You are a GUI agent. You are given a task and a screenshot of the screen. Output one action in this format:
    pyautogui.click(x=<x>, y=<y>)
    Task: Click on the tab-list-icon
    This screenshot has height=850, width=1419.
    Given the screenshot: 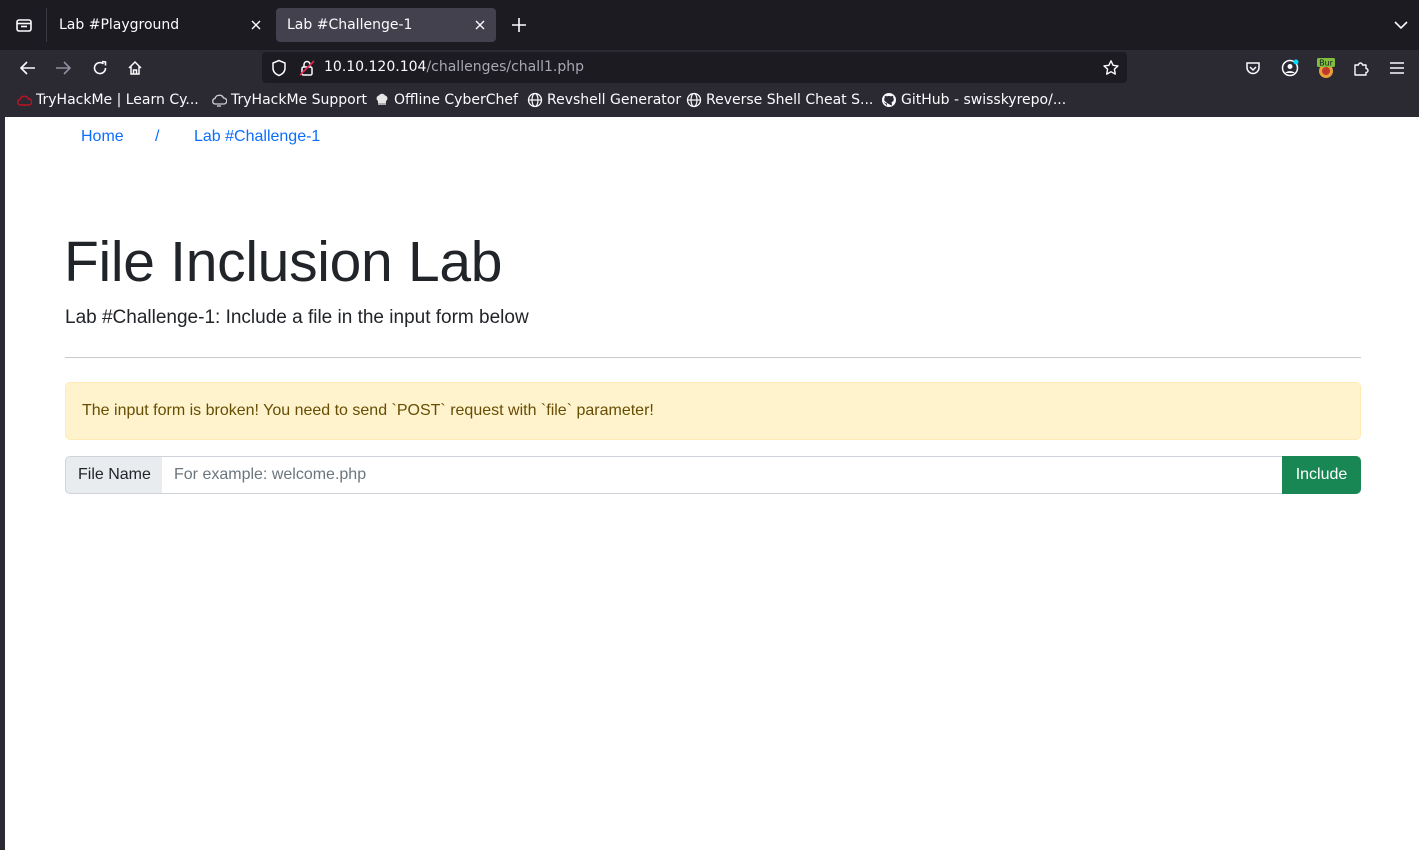 What is the action you would take?
    pyautogui.click(x=24, y=25)
    